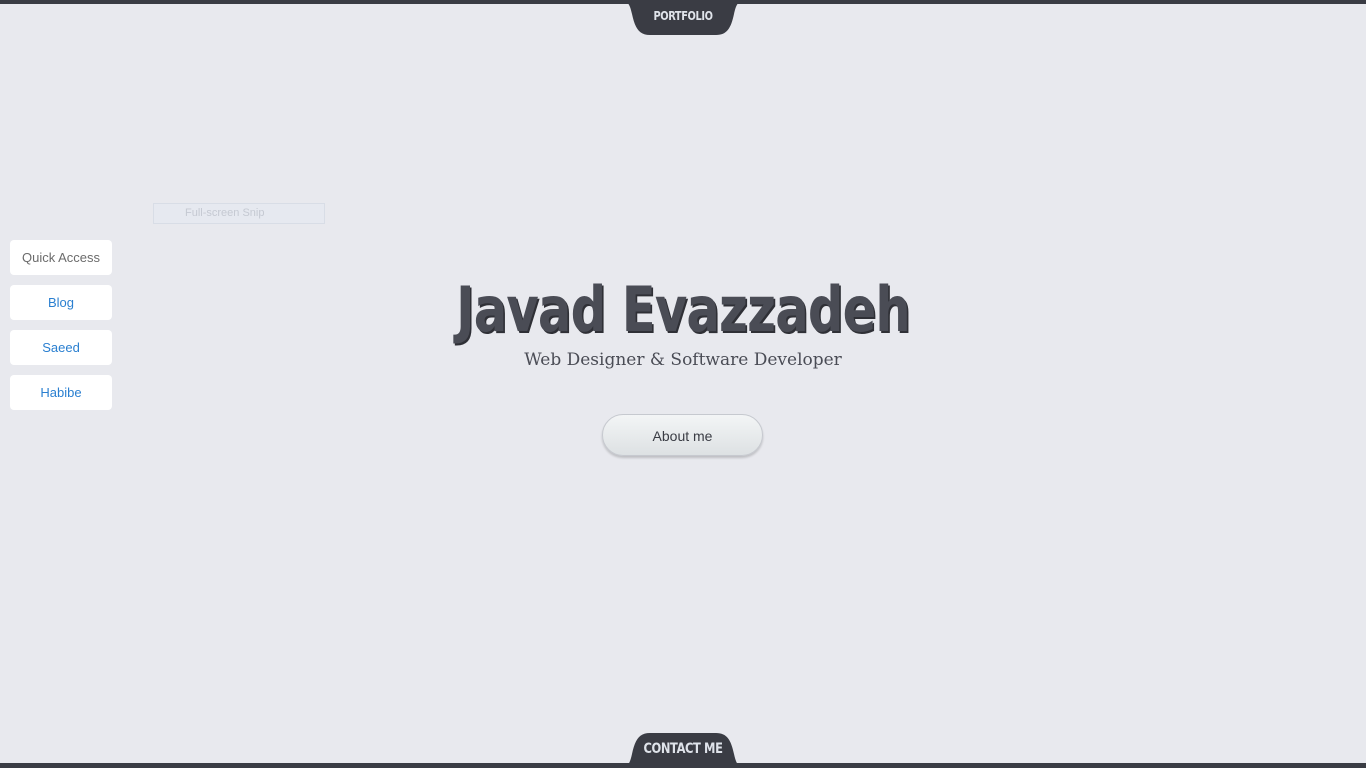 The width and height of the screenshot is (1366, 768). What do you see at coordinates (682, 435) in the screenshot?
I see `about-me-button: About me` at bounding box center [682, 435].